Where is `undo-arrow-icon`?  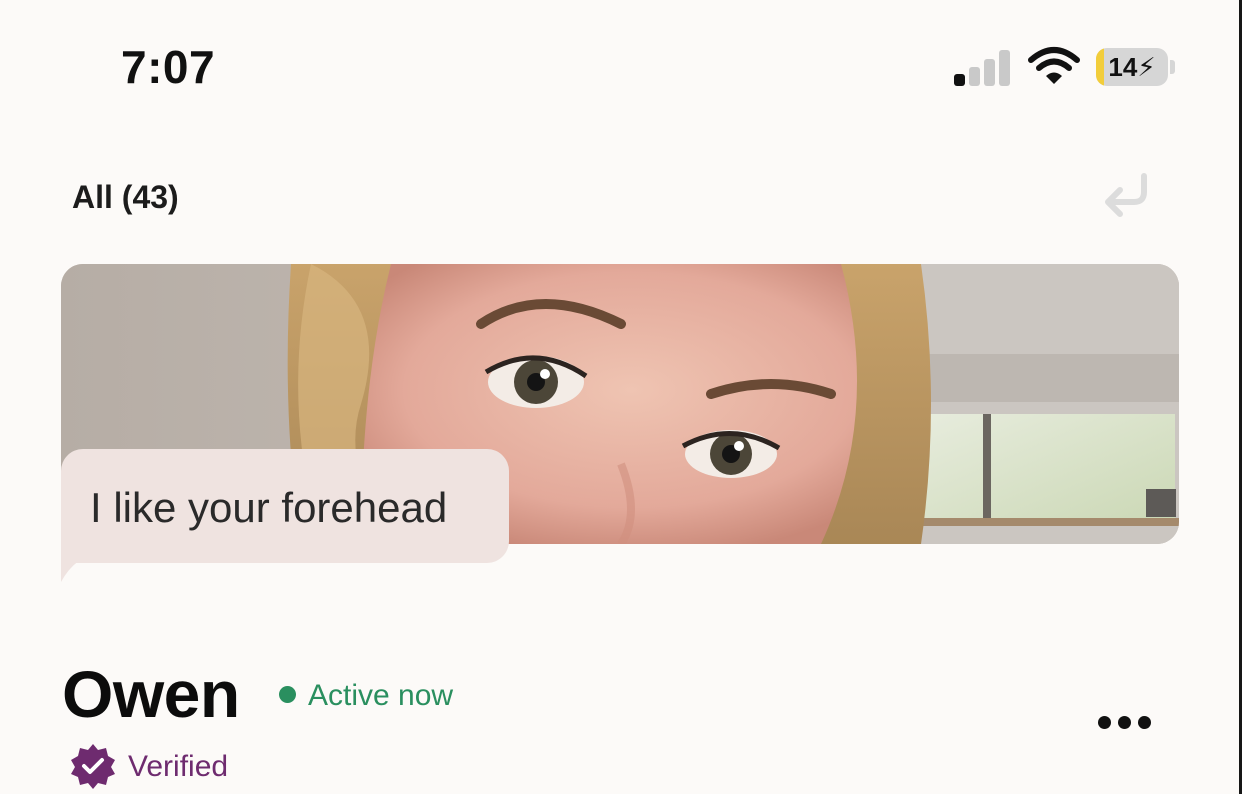
undo-arrow-icon is located at coordinates (1128, 196).